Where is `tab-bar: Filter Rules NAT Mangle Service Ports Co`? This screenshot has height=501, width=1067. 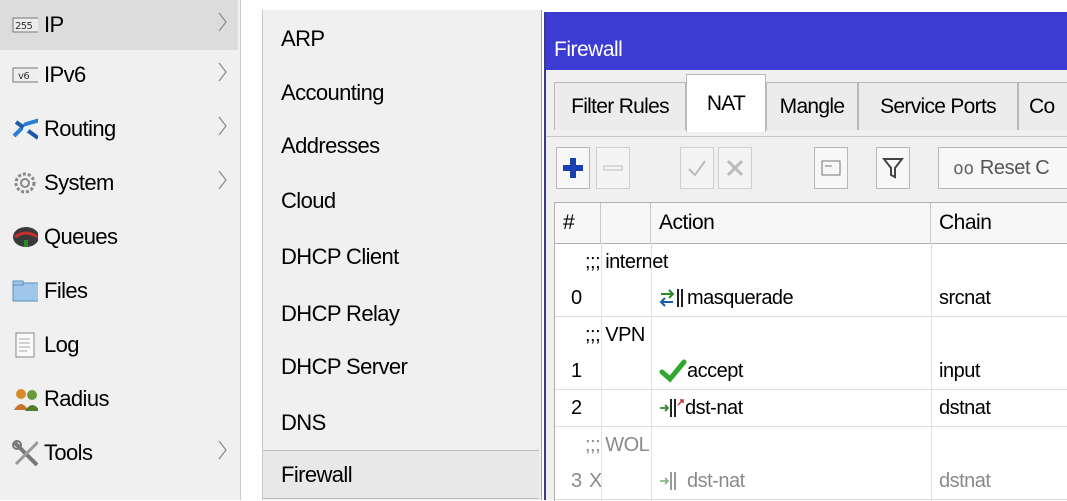 tab-bar: Filter Rules NAT Mangle Service Ports Co is located at coordinates (806, 102).